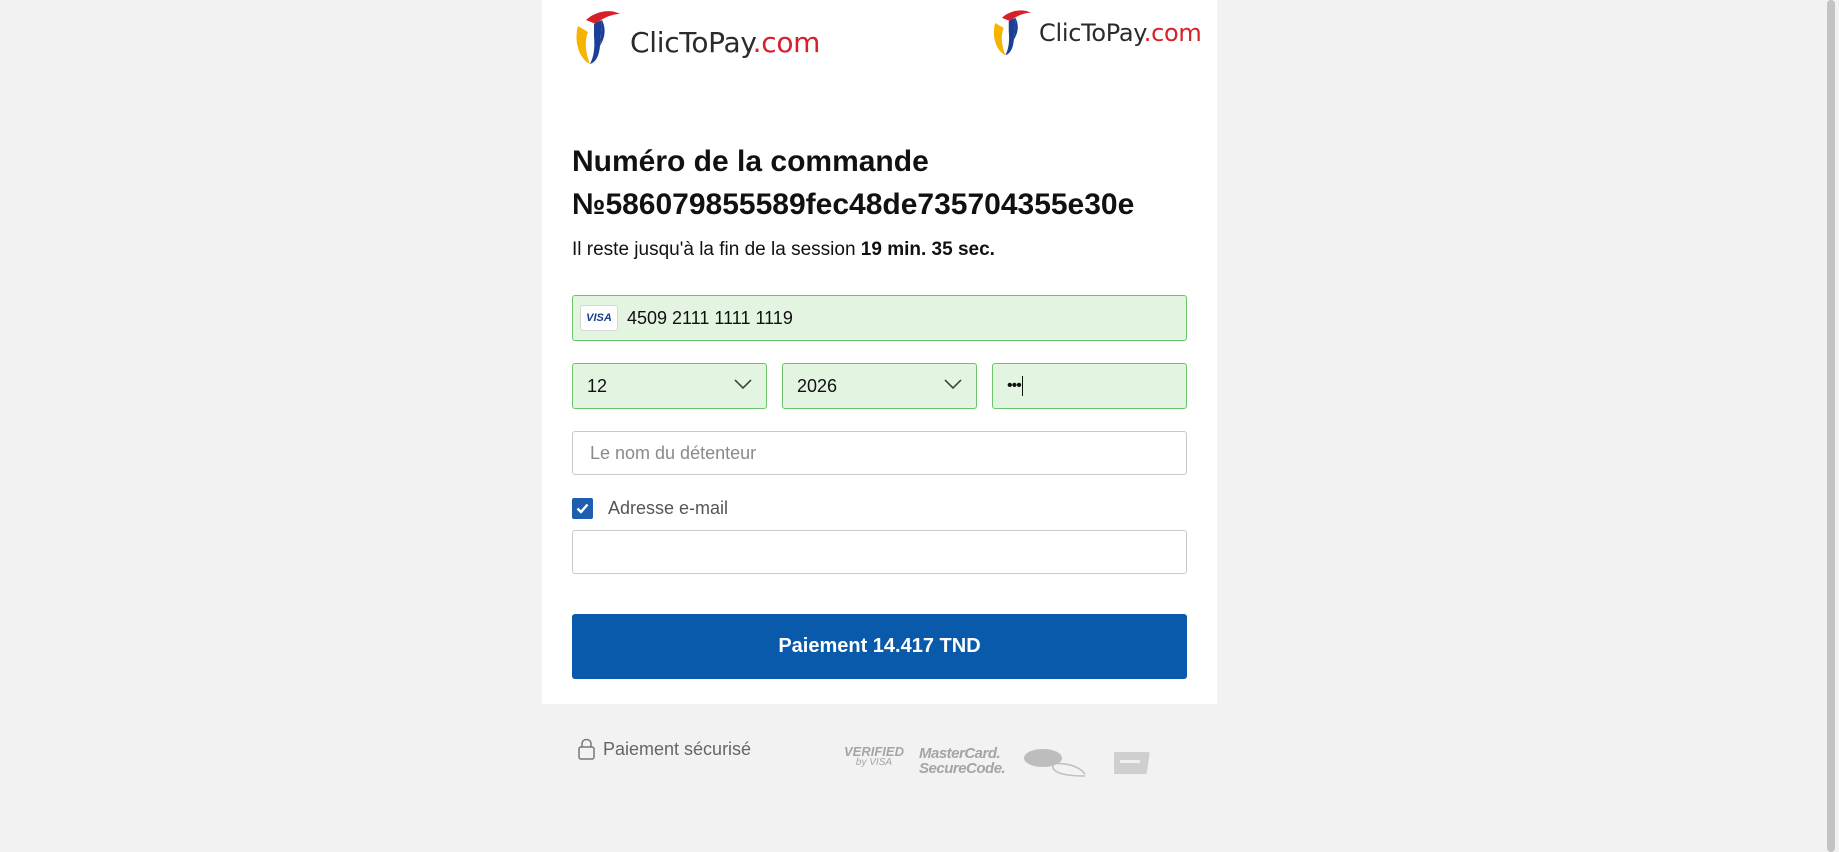  I want to click on email-checkbox, so click(582, 508).